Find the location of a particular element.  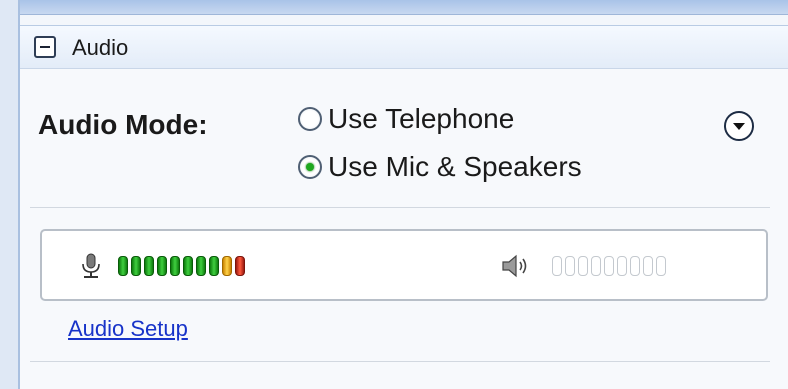

section-divider is located at coordinates (400, 207).